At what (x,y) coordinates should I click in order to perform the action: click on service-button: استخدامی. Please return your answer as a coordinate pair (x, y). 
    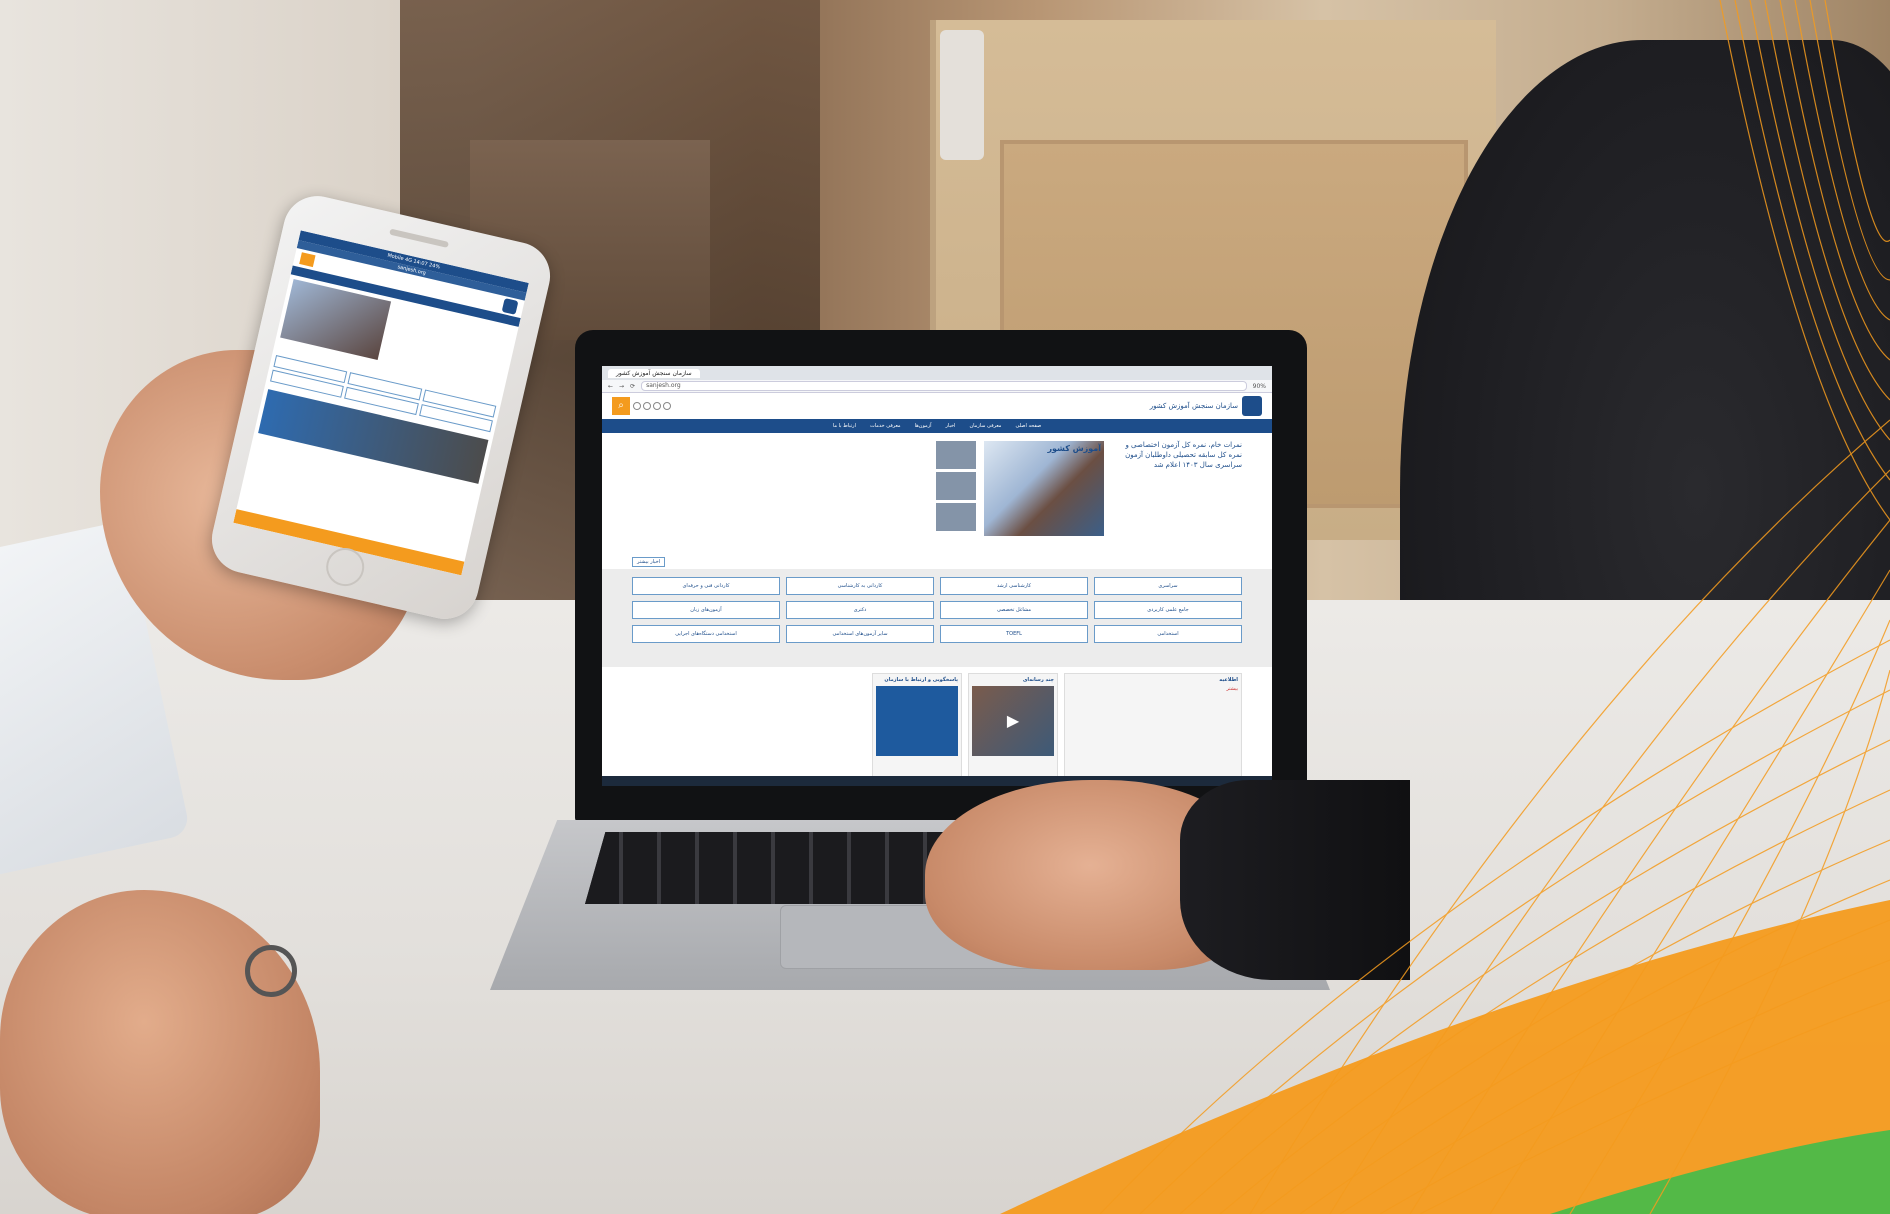
    Looking at the image, I should click on (1168, 634).